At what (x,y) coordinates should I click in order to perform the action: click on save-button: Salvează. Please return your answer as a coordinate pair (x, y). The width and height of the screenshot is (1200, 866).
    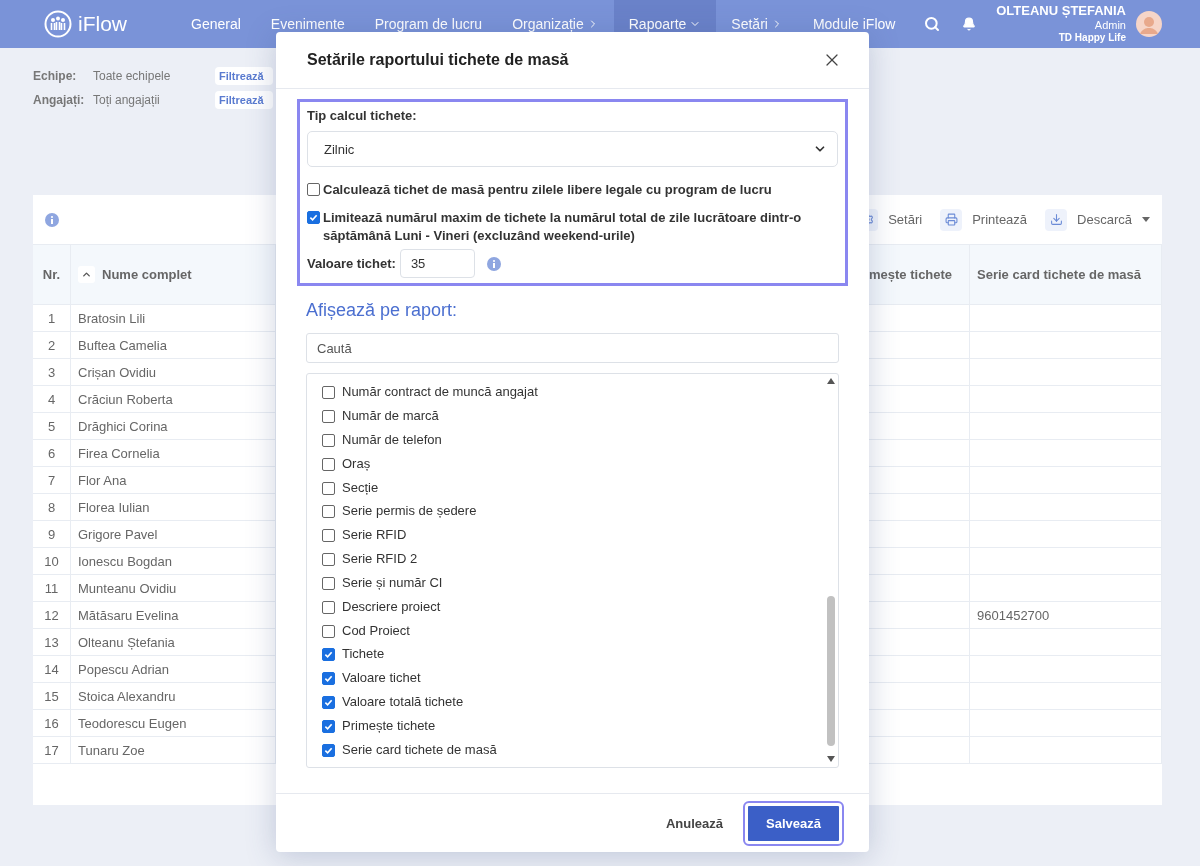
    Looking at the image, I should click on (793, 823).